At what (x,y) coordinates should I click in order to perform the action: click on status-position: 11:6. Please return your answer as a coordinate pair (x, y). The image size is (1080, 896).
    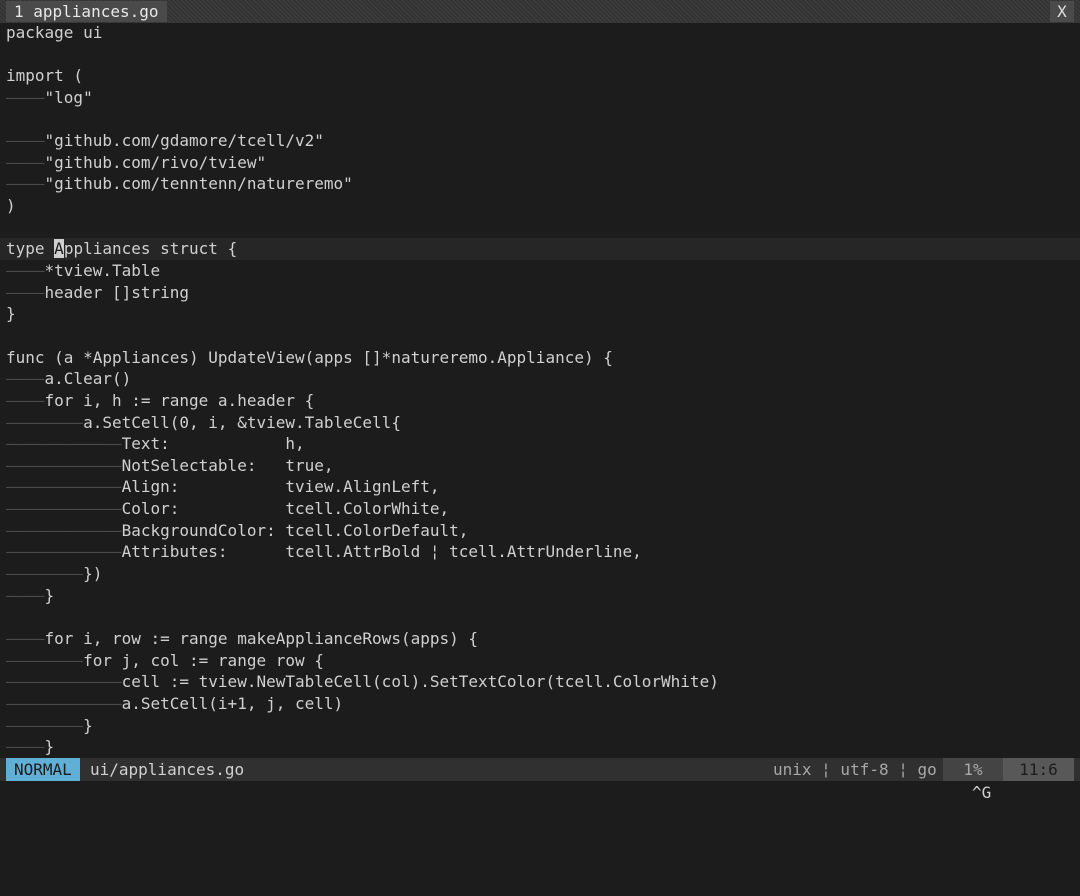
    Looking at the image, I should click on (1038, 769).